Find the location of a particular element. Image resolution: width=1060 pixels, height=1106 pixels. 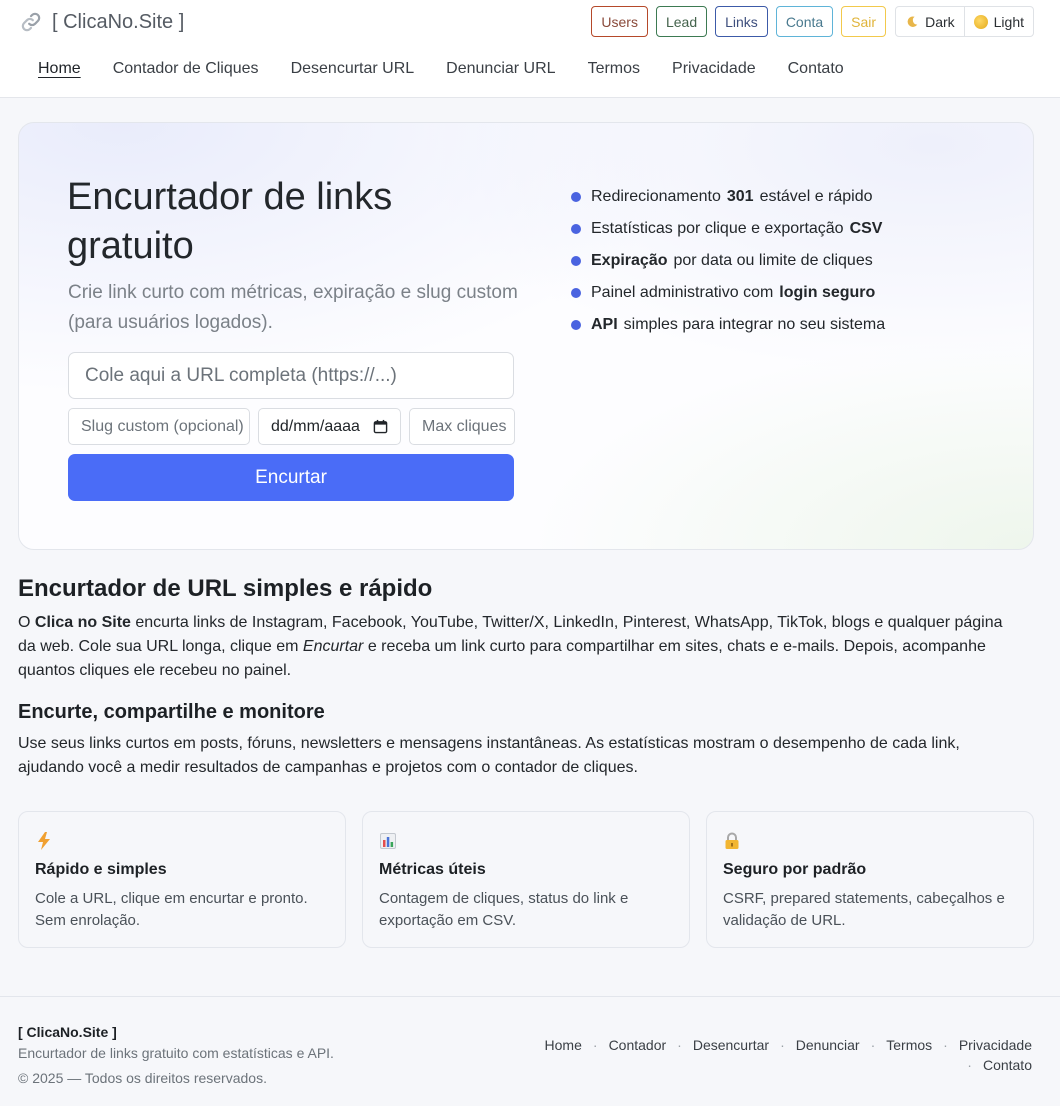

calendar-icon is located at coordinates (380, 426).